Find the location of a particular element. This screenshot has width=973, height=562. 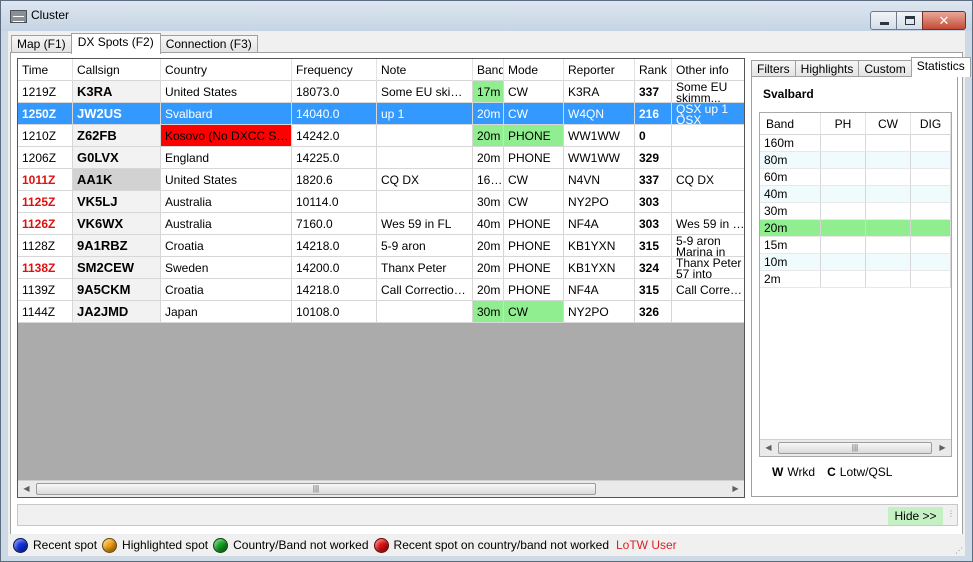

title-bar: Cluster ✕ is located at coordinates (486, 16).